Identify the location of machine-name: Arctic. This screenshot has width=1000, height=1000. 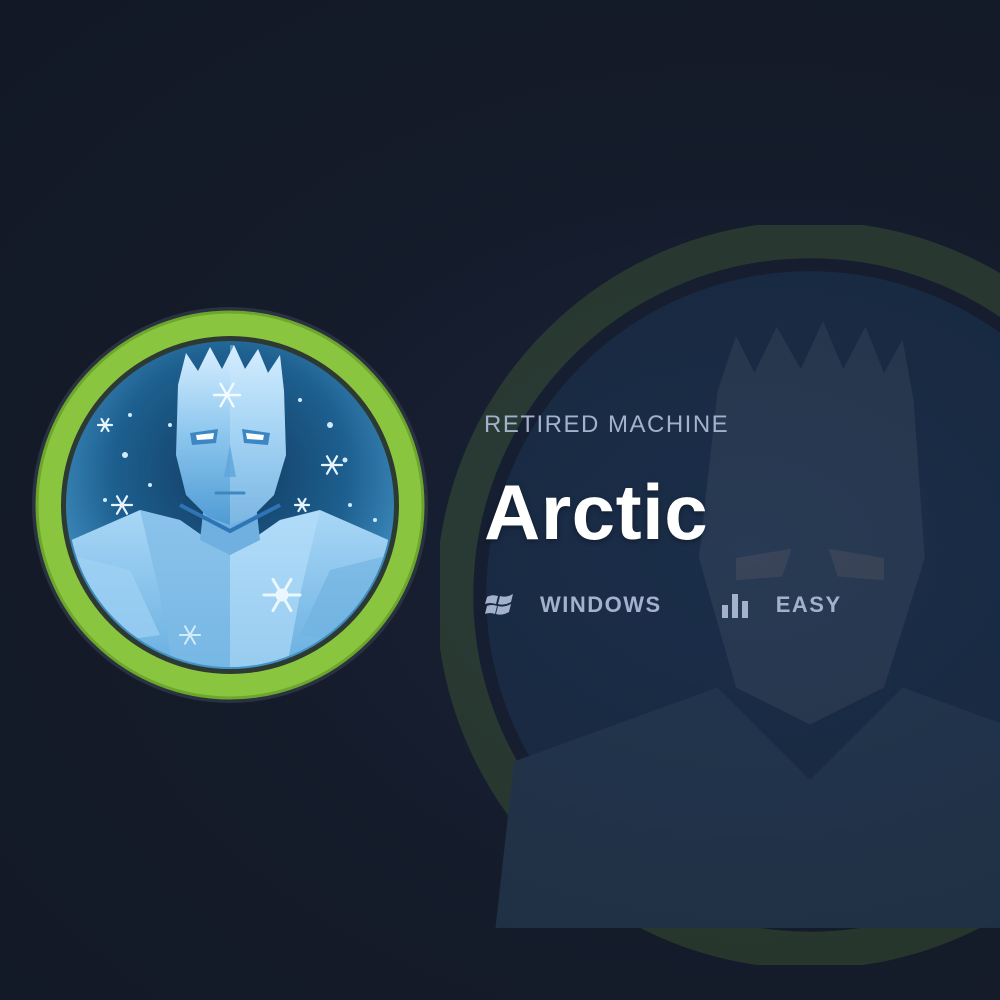
(596, 512).